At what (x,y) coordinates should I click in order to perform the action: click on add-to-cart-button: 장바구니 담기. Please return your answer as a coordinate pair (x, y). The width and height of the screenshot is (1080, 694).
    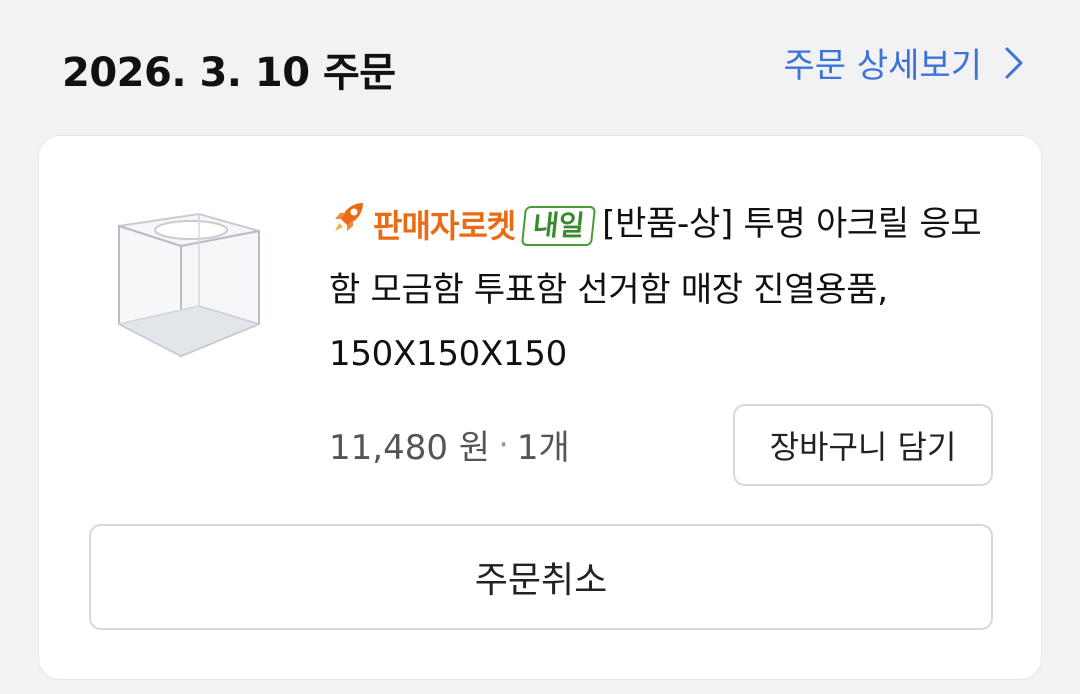
    Looking at the image, I should click on (863, 445).